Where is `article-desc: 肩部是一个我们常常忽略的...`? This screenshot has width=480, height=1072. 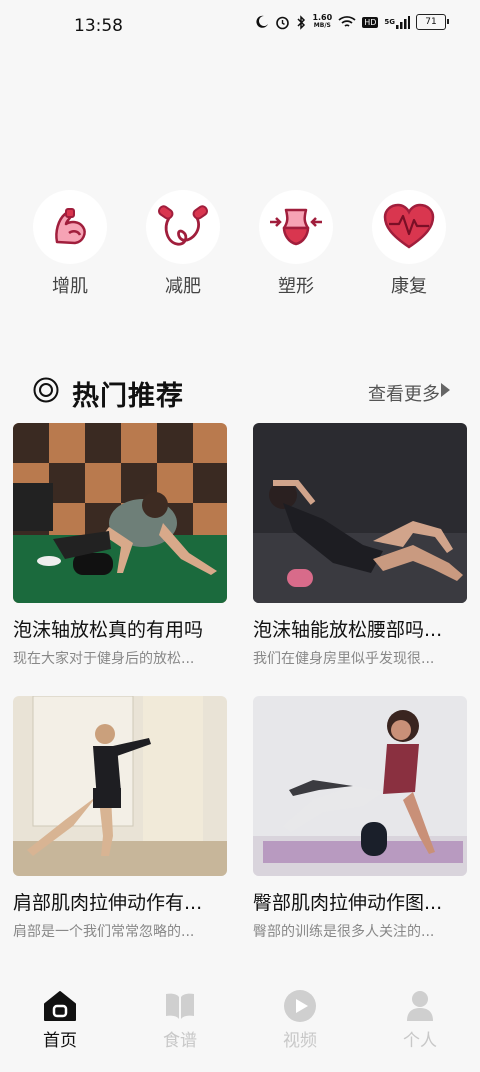 article-desc: 肩部是一个我们常常忽略的... is located at coordinates (104, 932).